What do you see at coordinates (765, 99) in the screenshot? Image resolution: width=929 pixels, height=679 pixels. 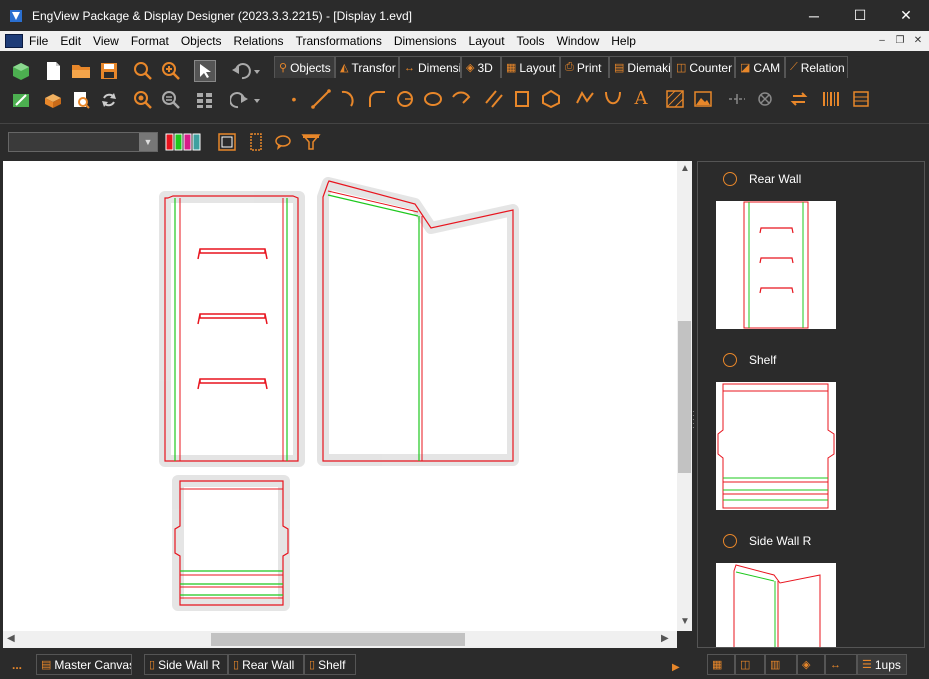 I see `cross-mark-icon` at bounding box center [765, 99].